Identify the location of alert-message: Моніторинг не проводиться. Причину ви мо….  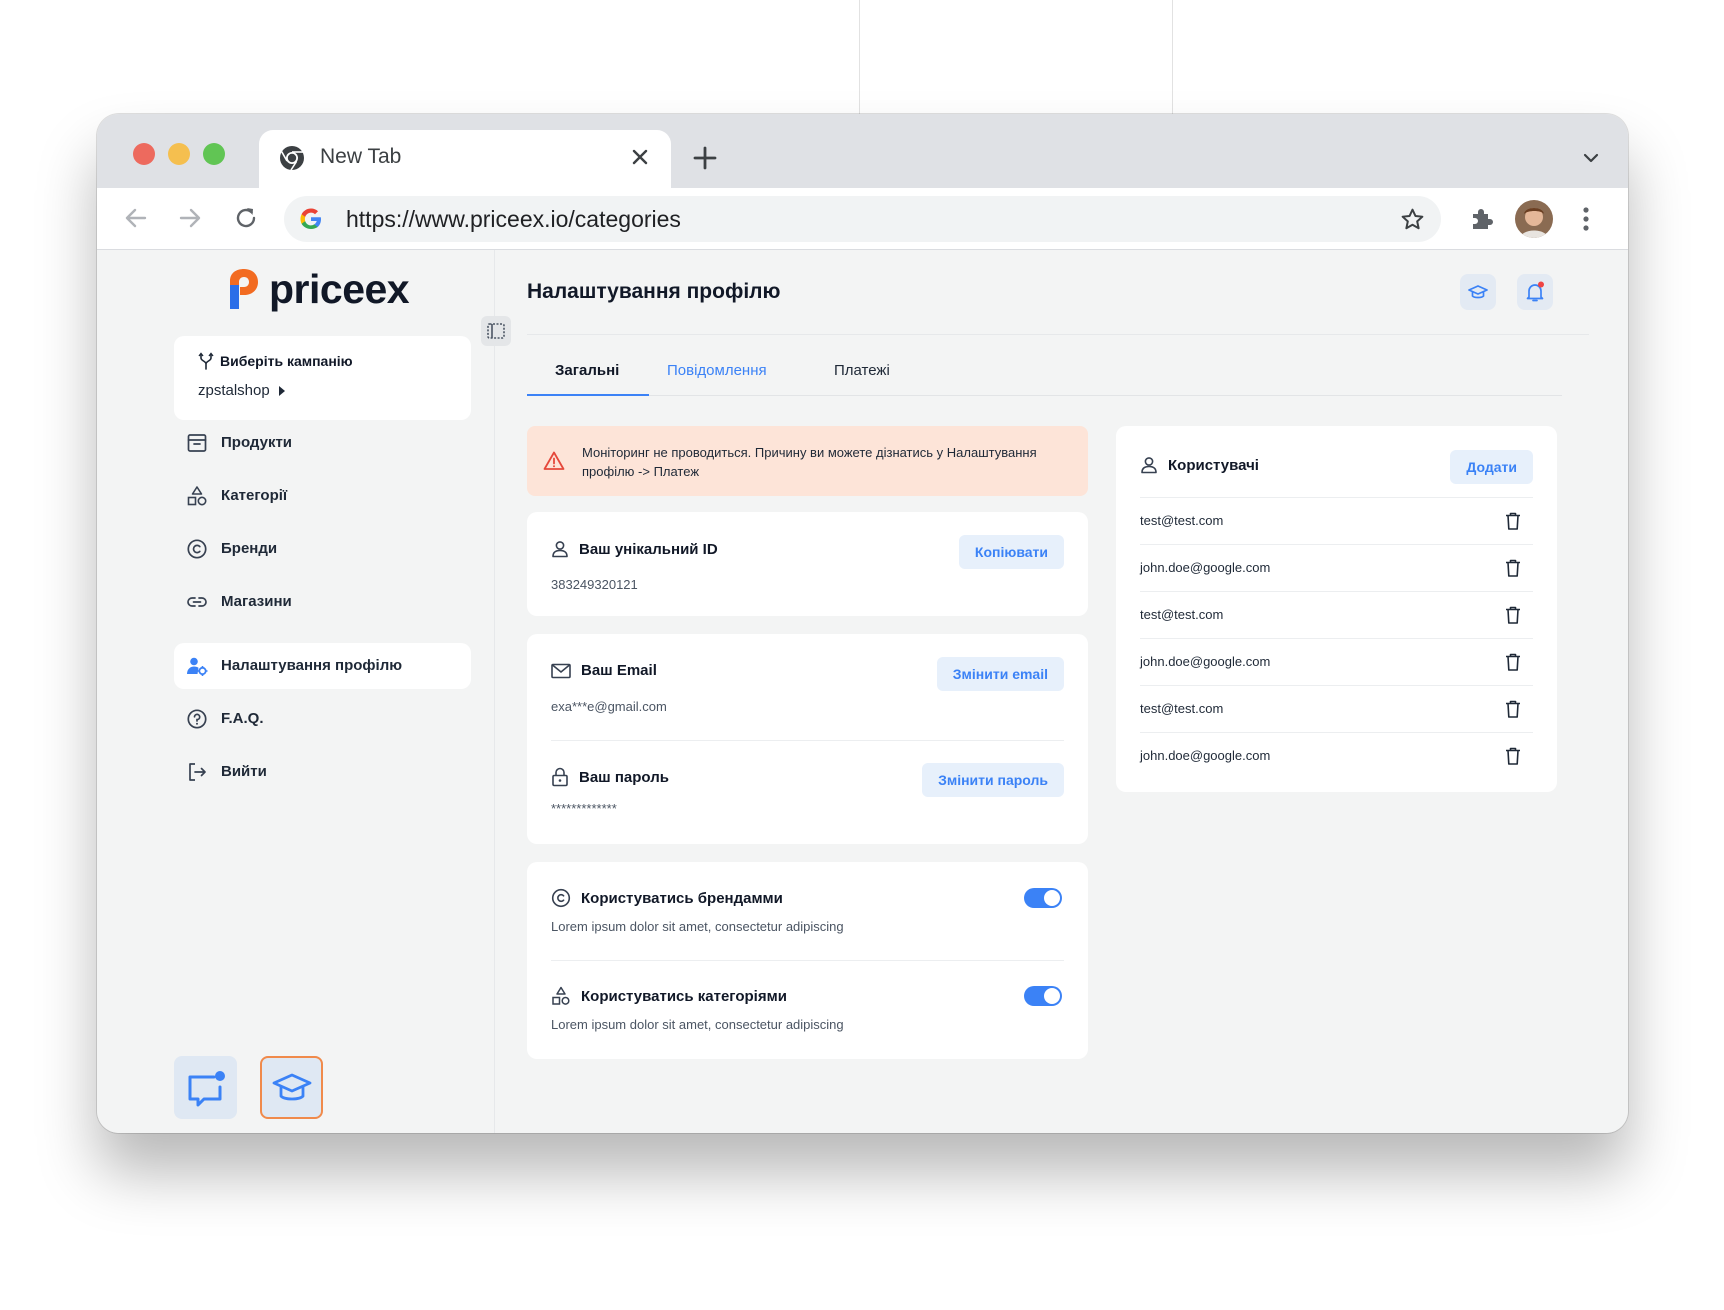
(809, 462).